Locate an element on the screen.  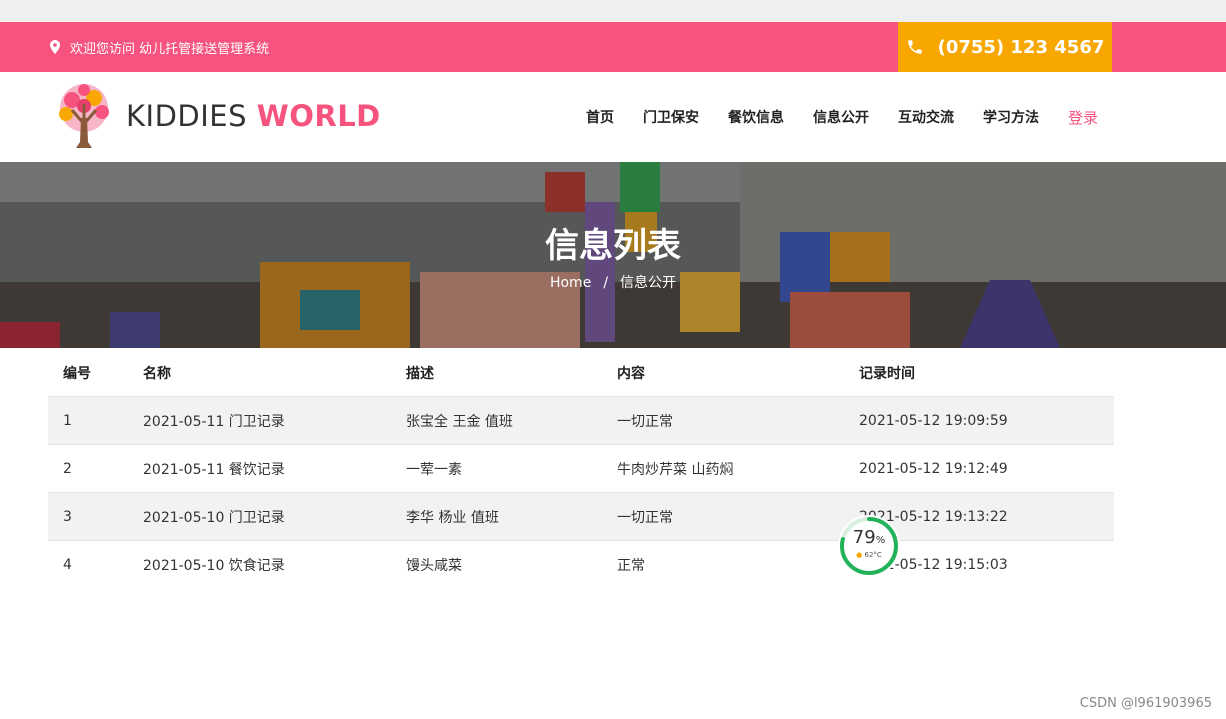
cell-name: 2021-05-11 餐饮记录 is located at coordinates (214, 469).